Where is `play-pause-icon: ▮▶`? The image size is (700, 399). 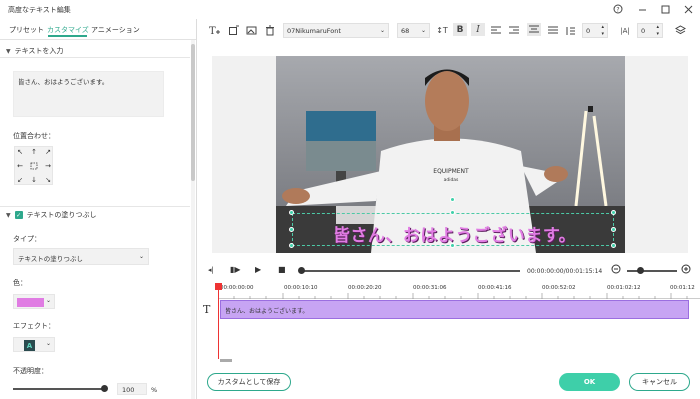 play-pause-icon: ▮▶ is located at coordinates (235, 269).